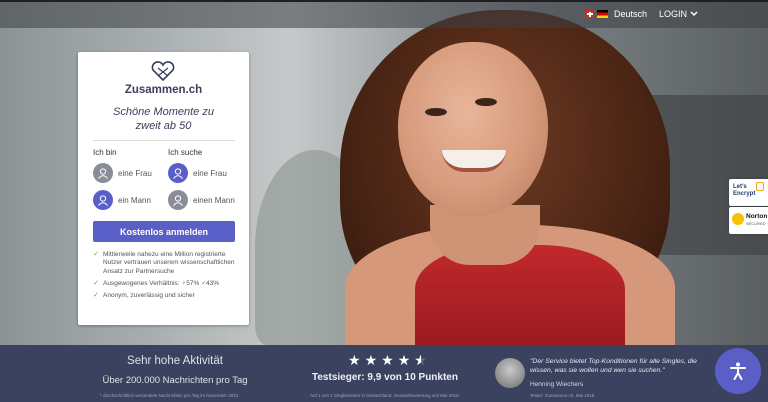 This screenshot has height=402, width=768. I want to click on divider, so click(164, 140).